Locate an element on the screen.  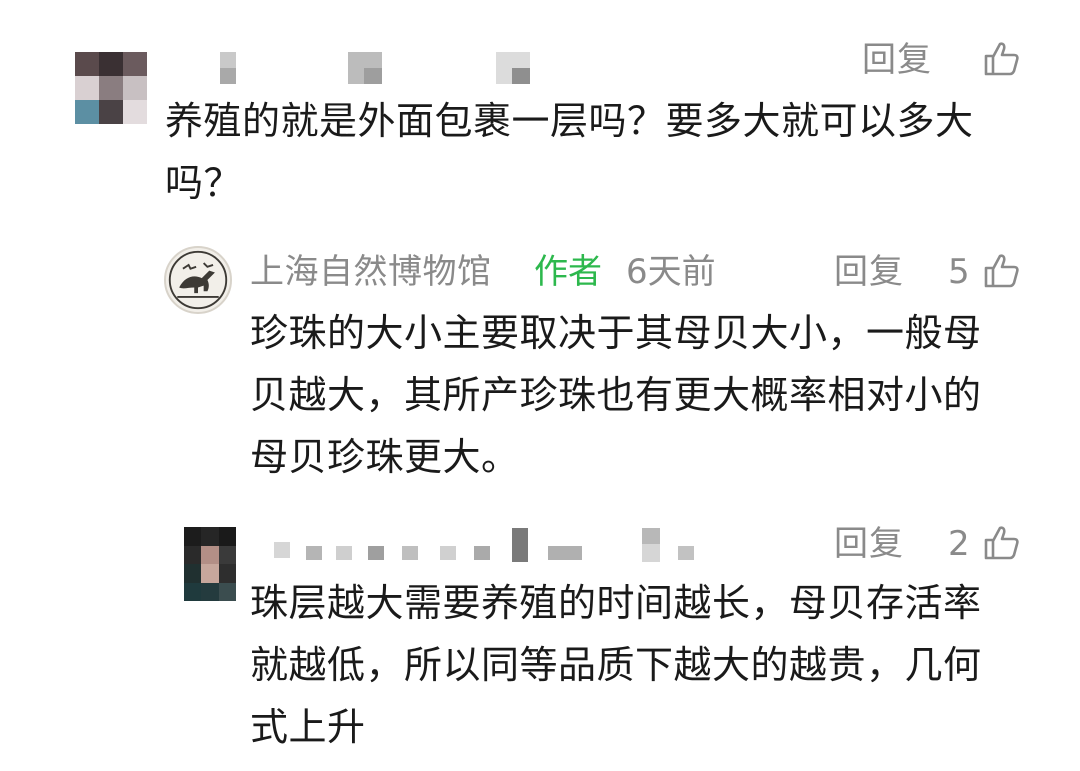
timestamp: 6天前 is located at coordinates (671, 272).